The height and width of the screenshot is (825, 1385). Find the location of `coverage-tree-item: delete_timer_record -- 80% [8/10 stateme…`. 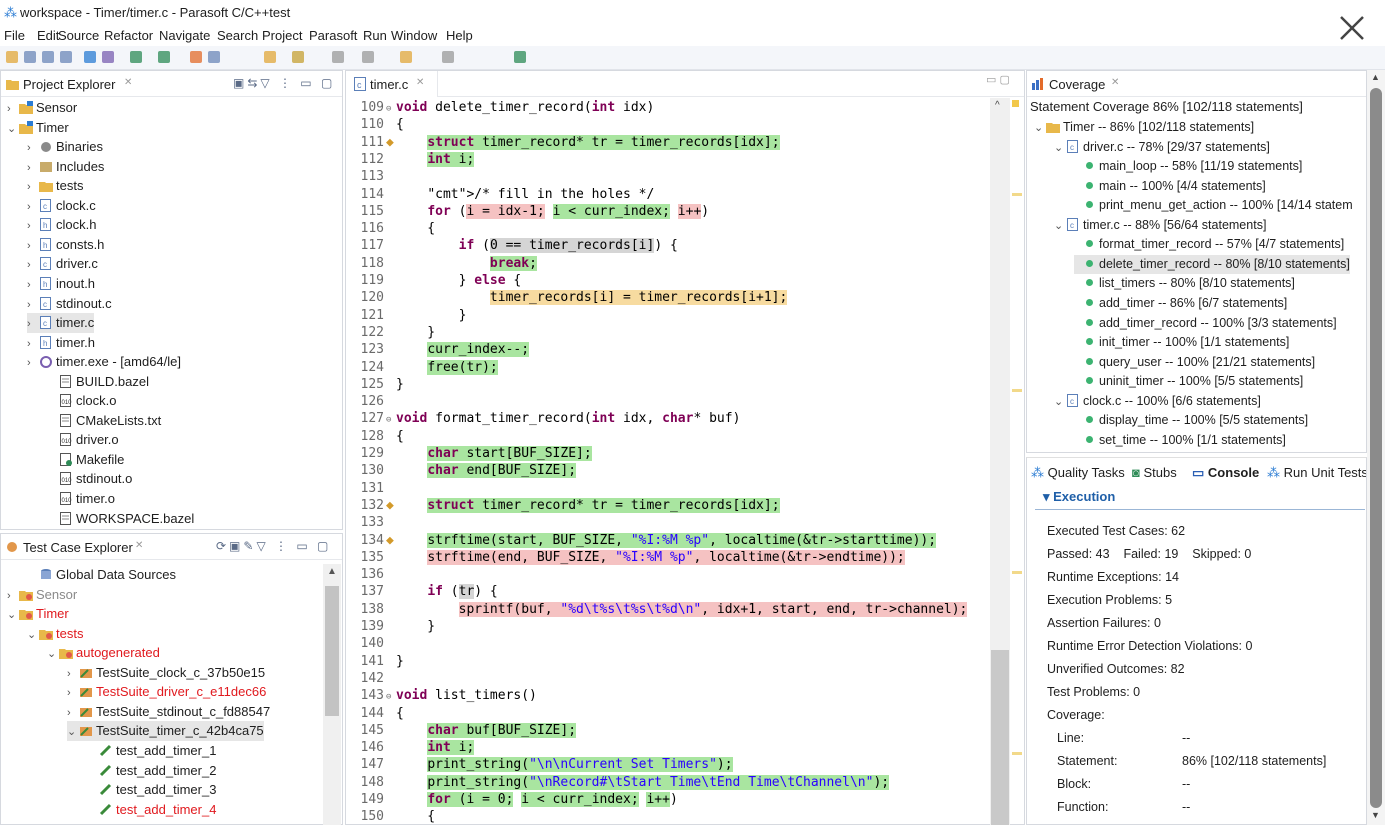

coverage-tree-item: delete_timer_record -- 80% [8/10 stateme… is located at coordinates (1212, 264).